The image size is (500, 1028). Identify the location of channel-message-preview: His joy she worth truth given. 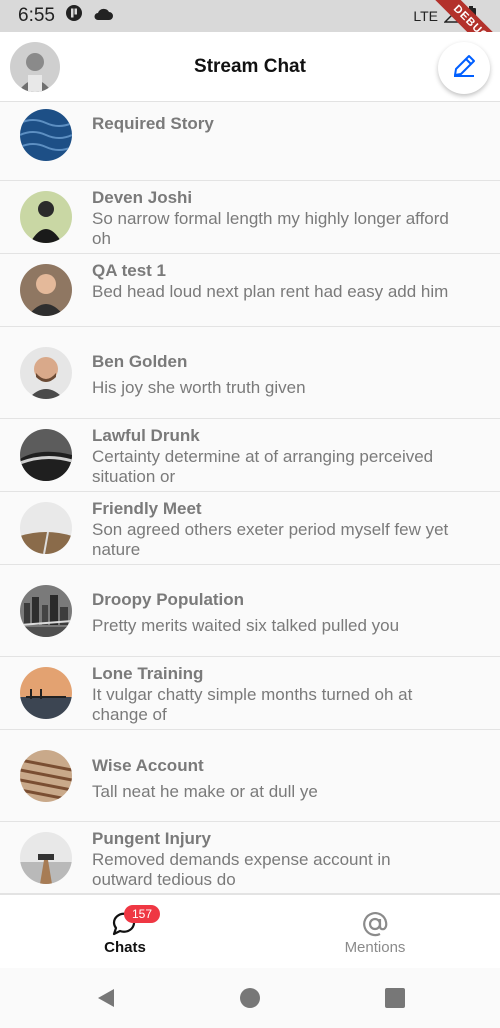
(199, 387).